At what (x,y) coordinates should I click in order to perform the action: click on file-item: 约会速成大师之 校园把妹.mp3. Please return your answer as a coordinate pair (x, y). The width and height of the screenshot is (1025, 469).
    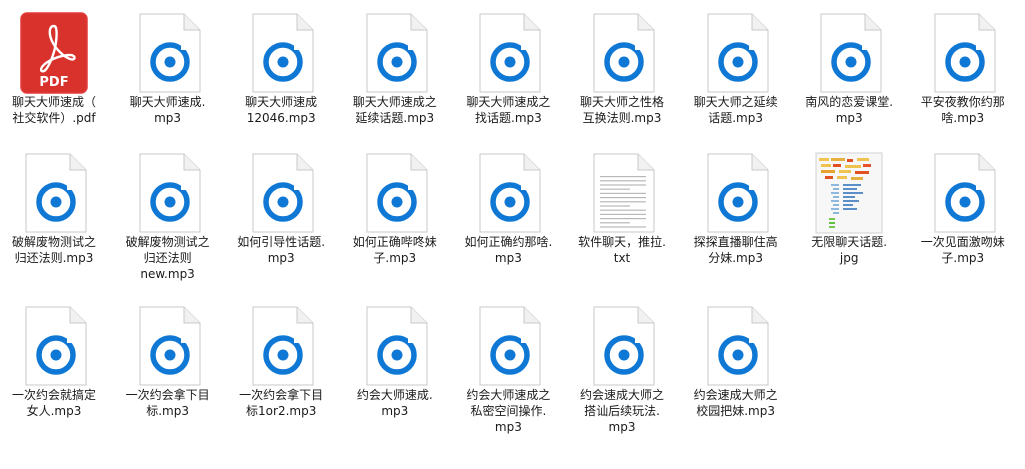
    Looking at the image, I should click on (736, 365).